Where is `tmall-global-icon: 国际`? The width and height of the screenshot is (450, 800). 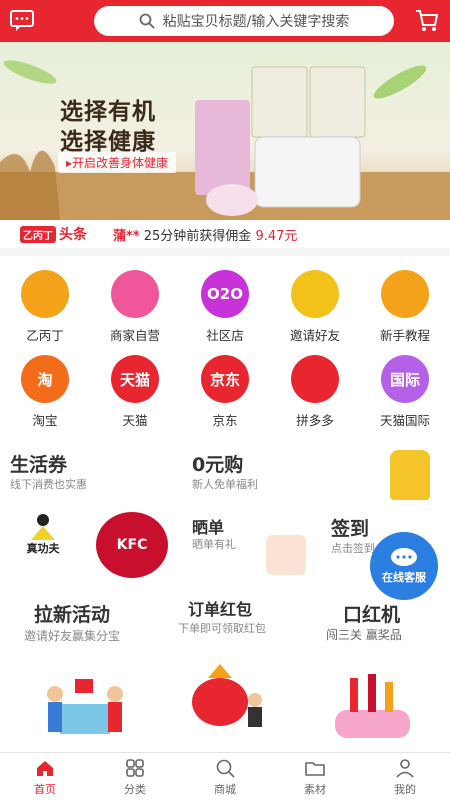 tmall-global-icon: 国际 is located at coordinates (405, 379).